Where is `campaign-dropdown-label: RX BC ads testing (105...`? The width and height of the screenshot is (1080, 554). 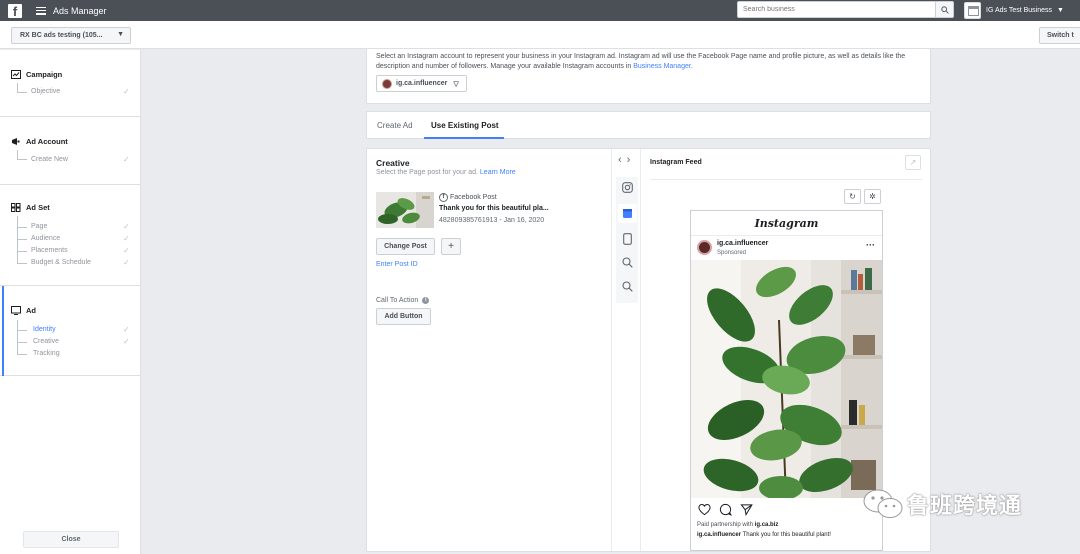
campaign-dropdown-label: RX BC ads testing (105... is located at coordinates (61, 35).